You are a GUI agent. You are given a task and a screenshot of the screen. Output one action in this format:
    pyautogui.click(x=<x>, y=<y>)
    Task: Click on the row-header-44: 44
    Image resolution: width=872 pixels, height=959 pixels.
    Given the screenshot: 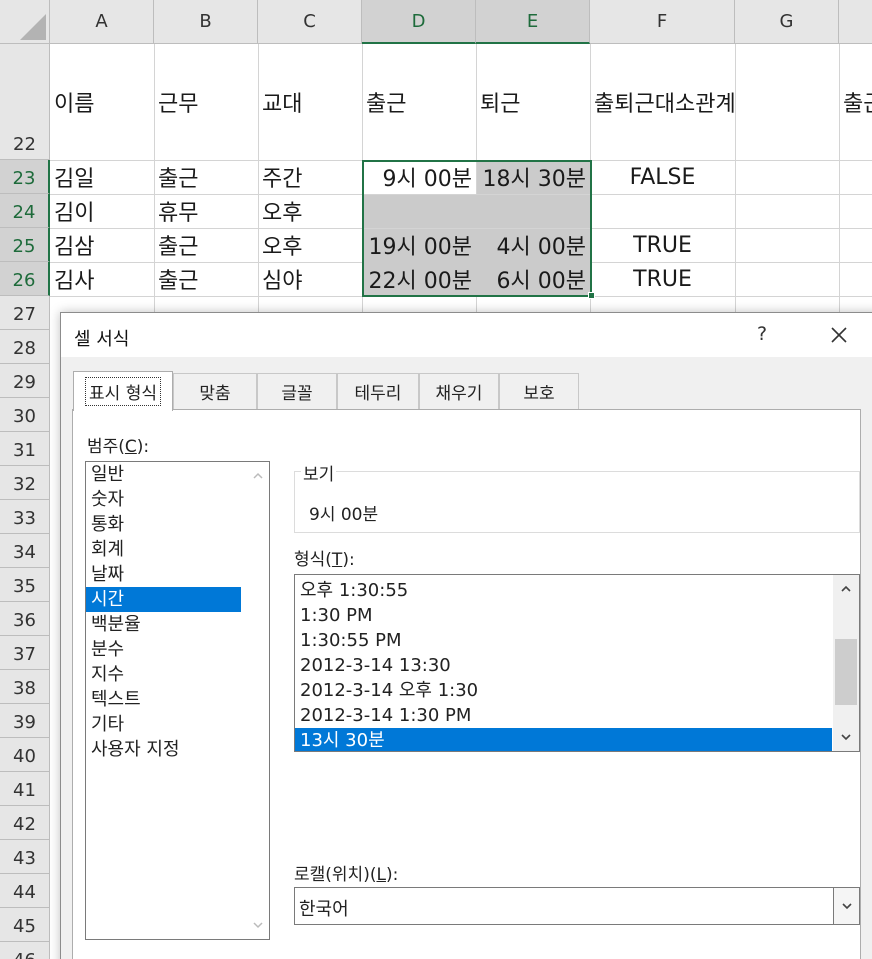 What is the action you would take?
    pyautogui.click(x=25, y=891)
    